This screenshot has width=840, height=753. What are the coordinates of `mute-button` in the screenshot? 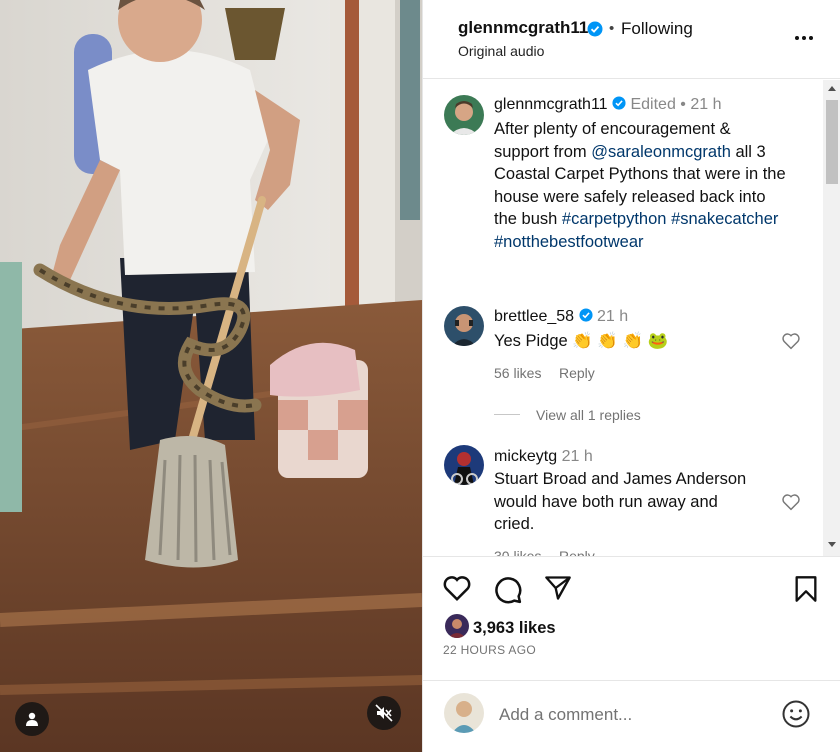 It's located at (384, 713).